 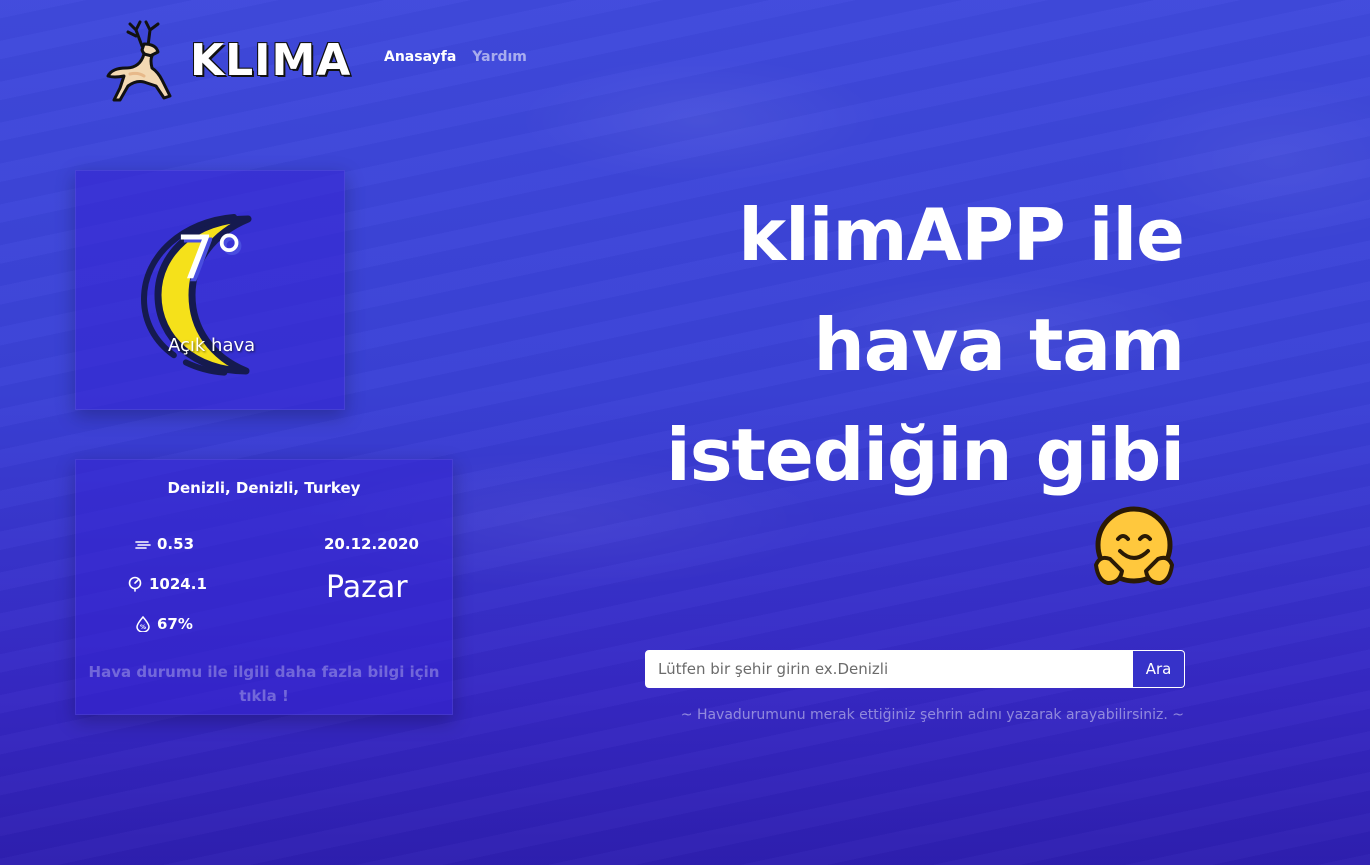 I want to click on humidity-value: 67%, so click(x=175, y=624).